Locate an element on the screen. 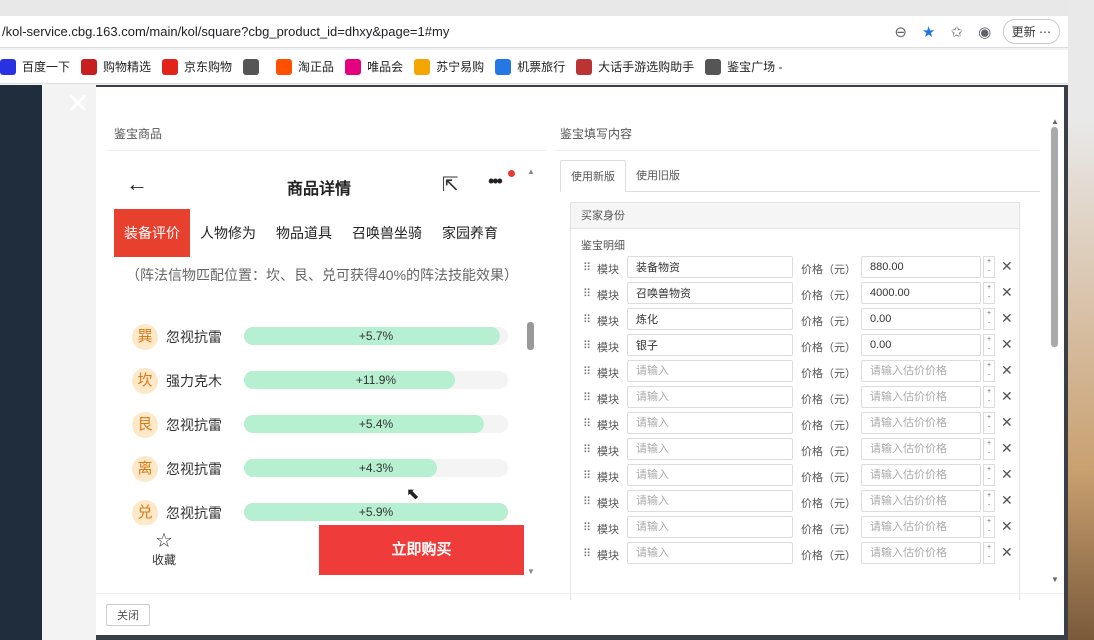  close-button: 关闭 is located at coordinates (128, 615).